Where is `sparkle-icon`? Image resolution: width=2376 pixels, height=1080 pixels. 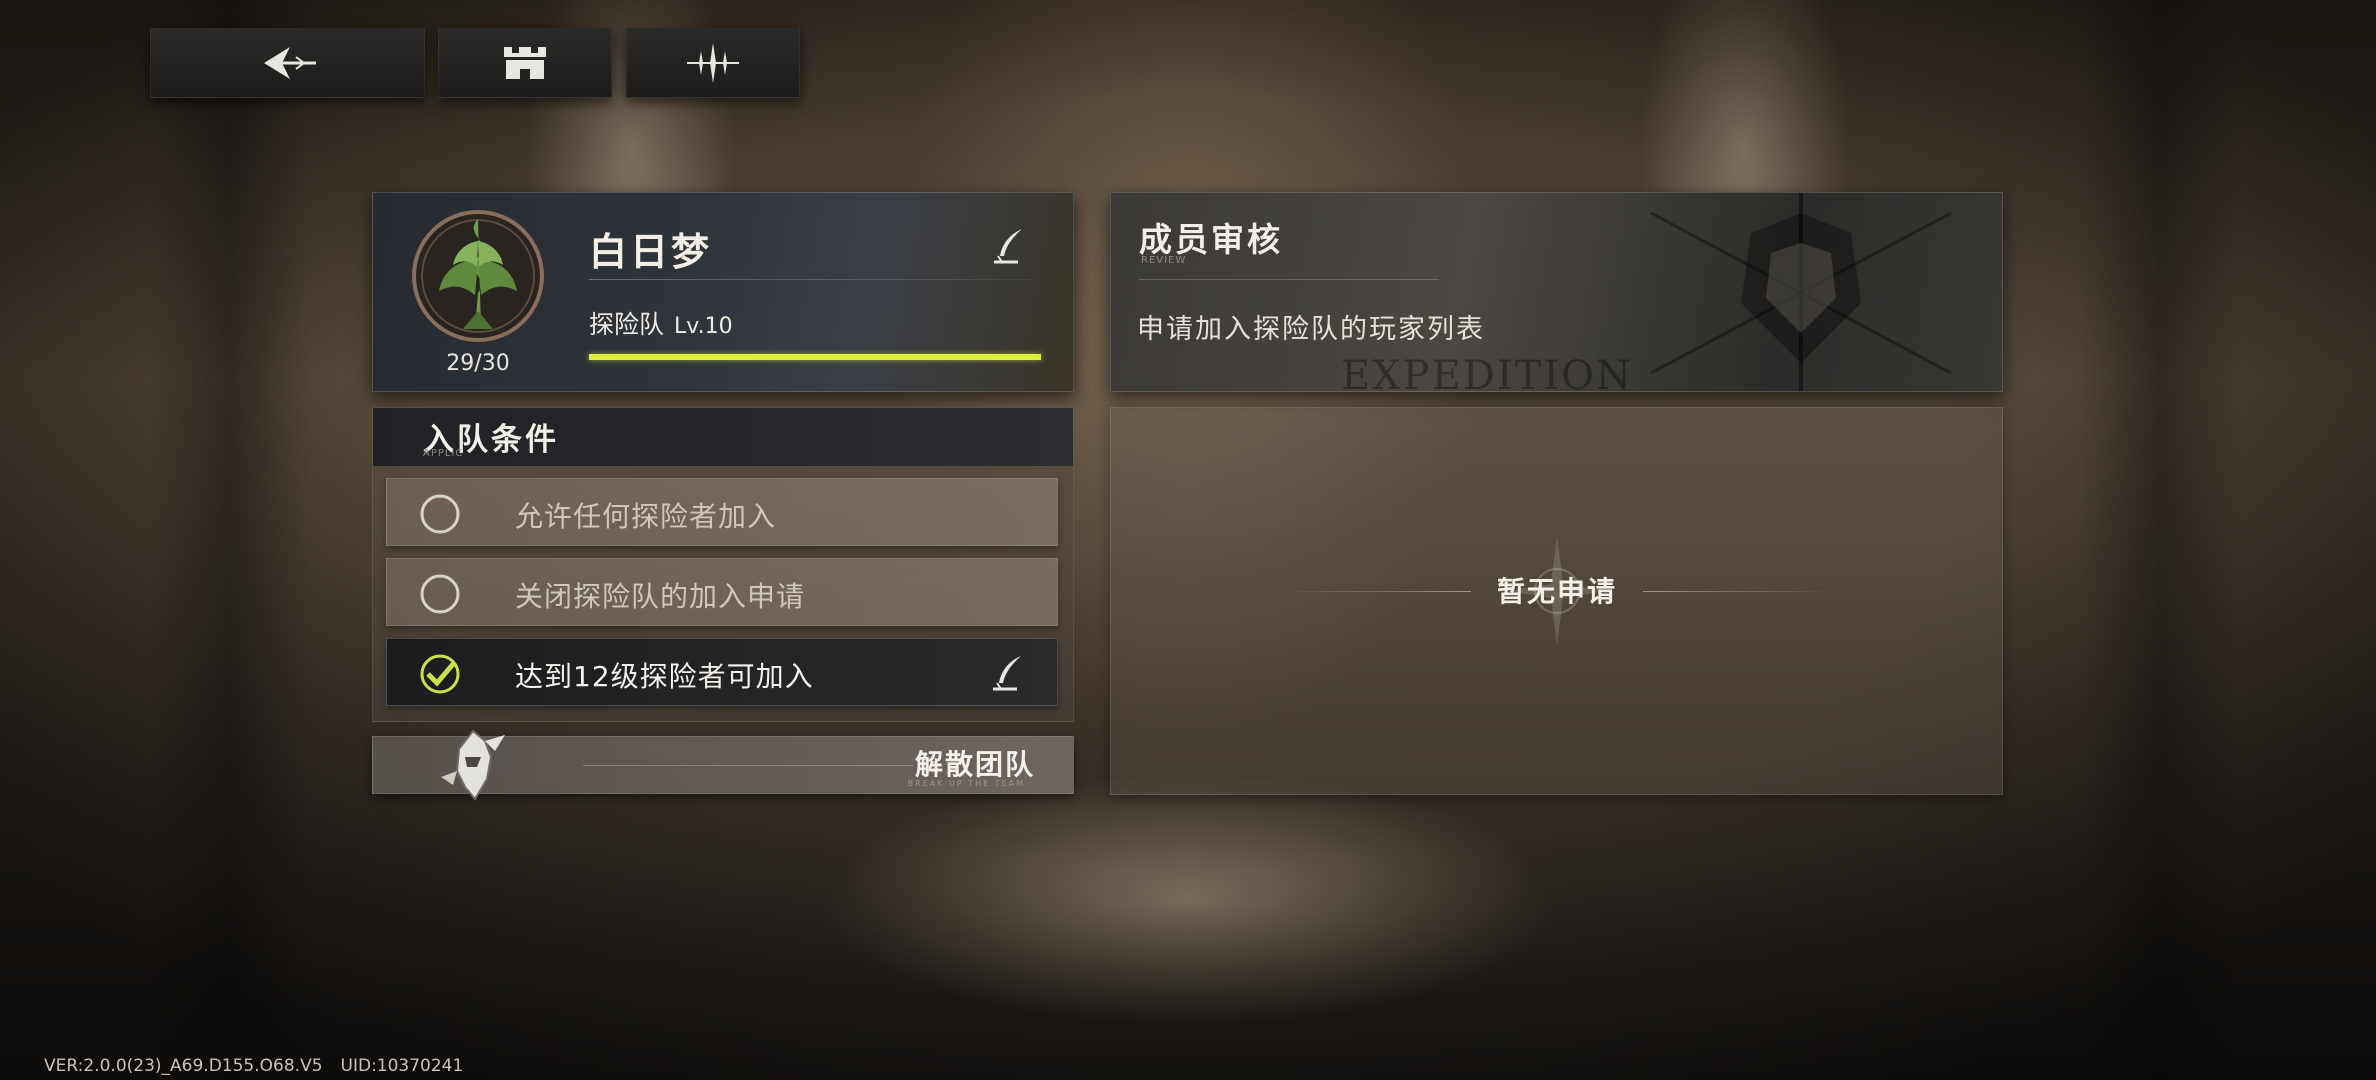
sparkle-icon is located at coordinates (713, 63).